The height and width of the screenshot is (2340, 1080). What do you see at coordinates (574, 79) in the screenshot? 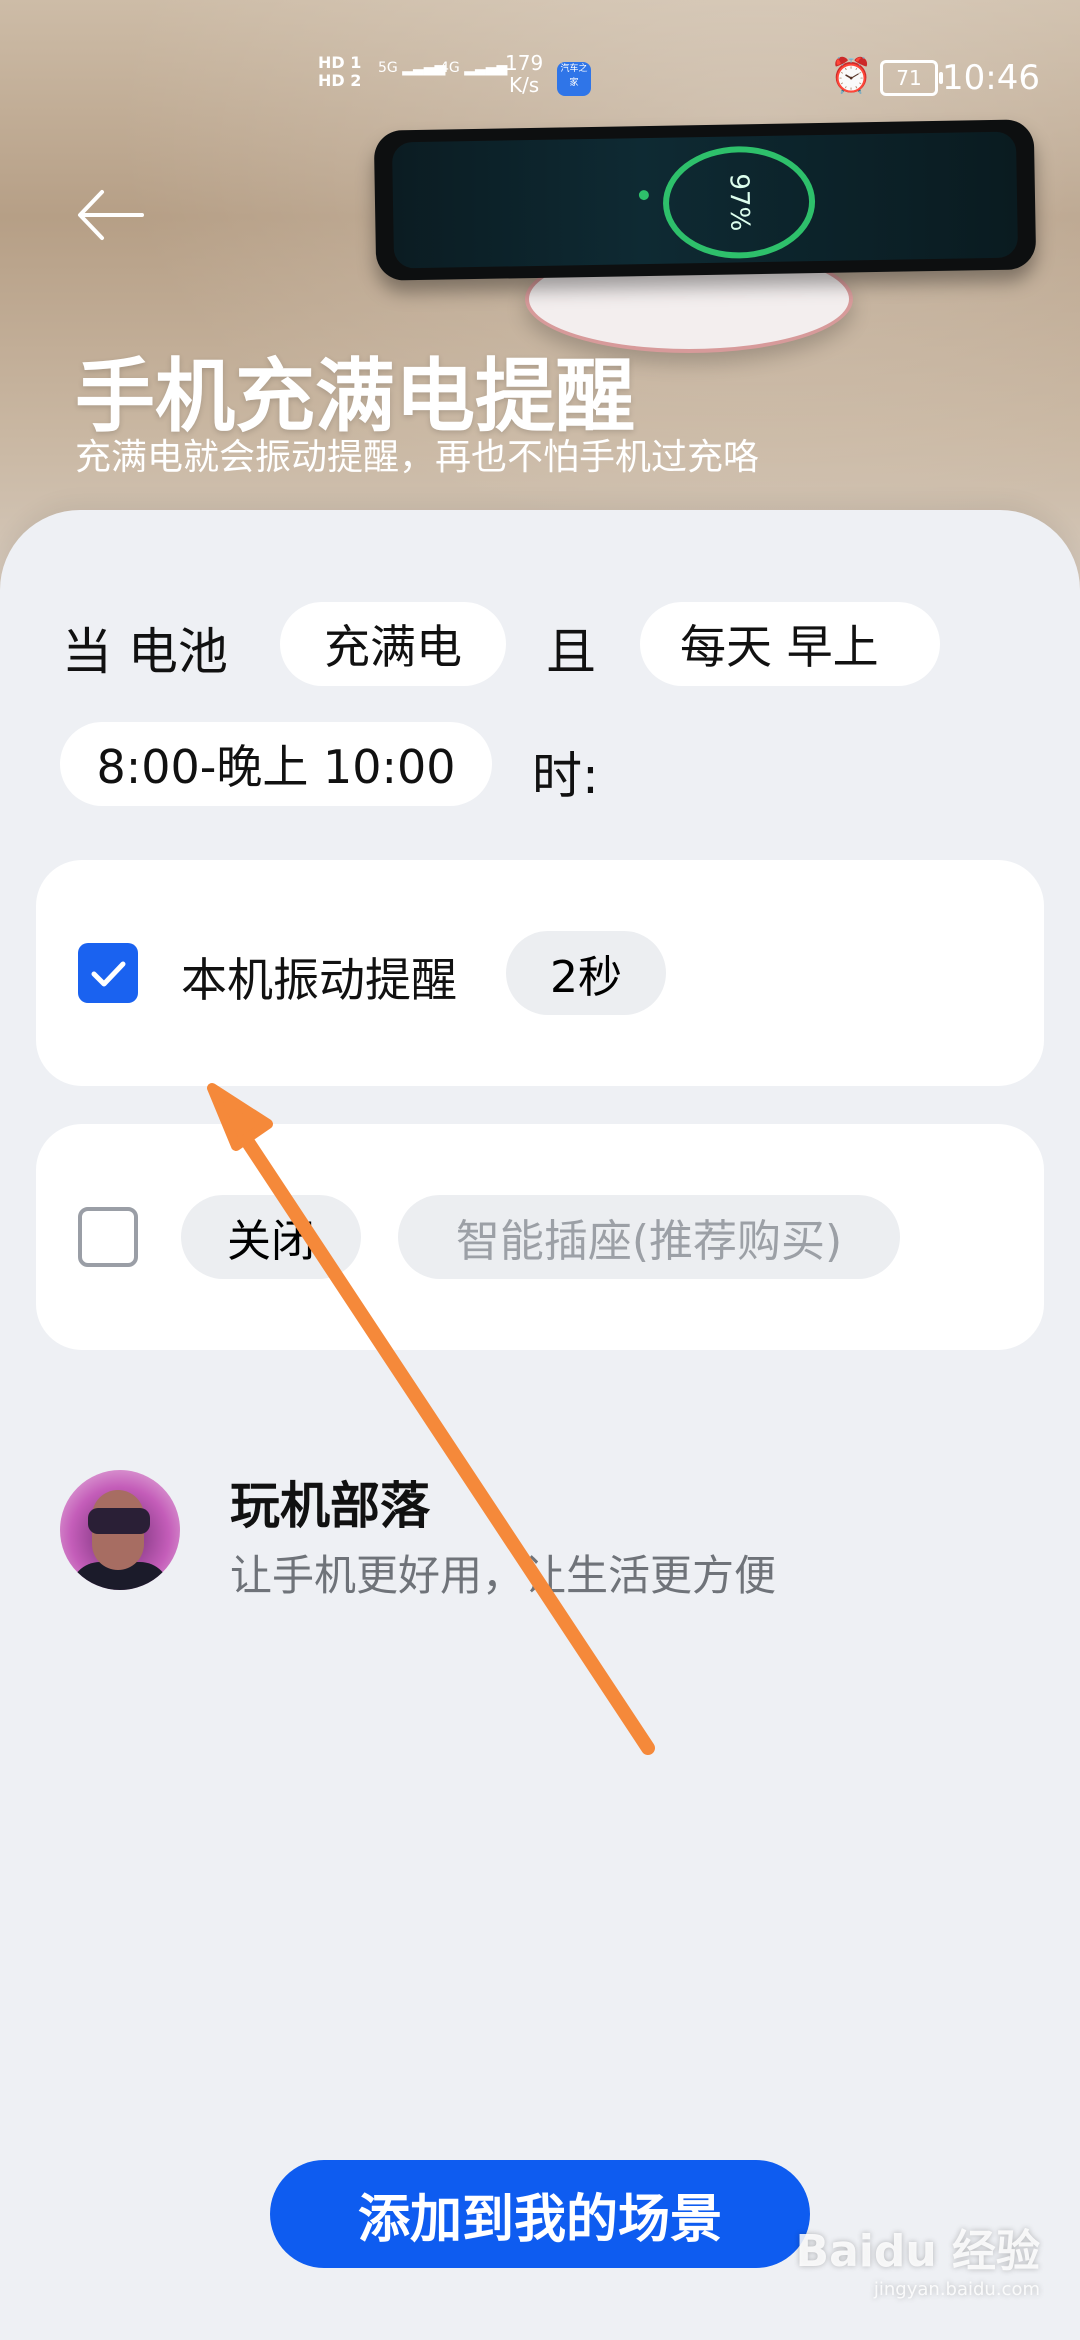
I see `app-notification-icon: 汽车之家` at bounding box center [574, 79].